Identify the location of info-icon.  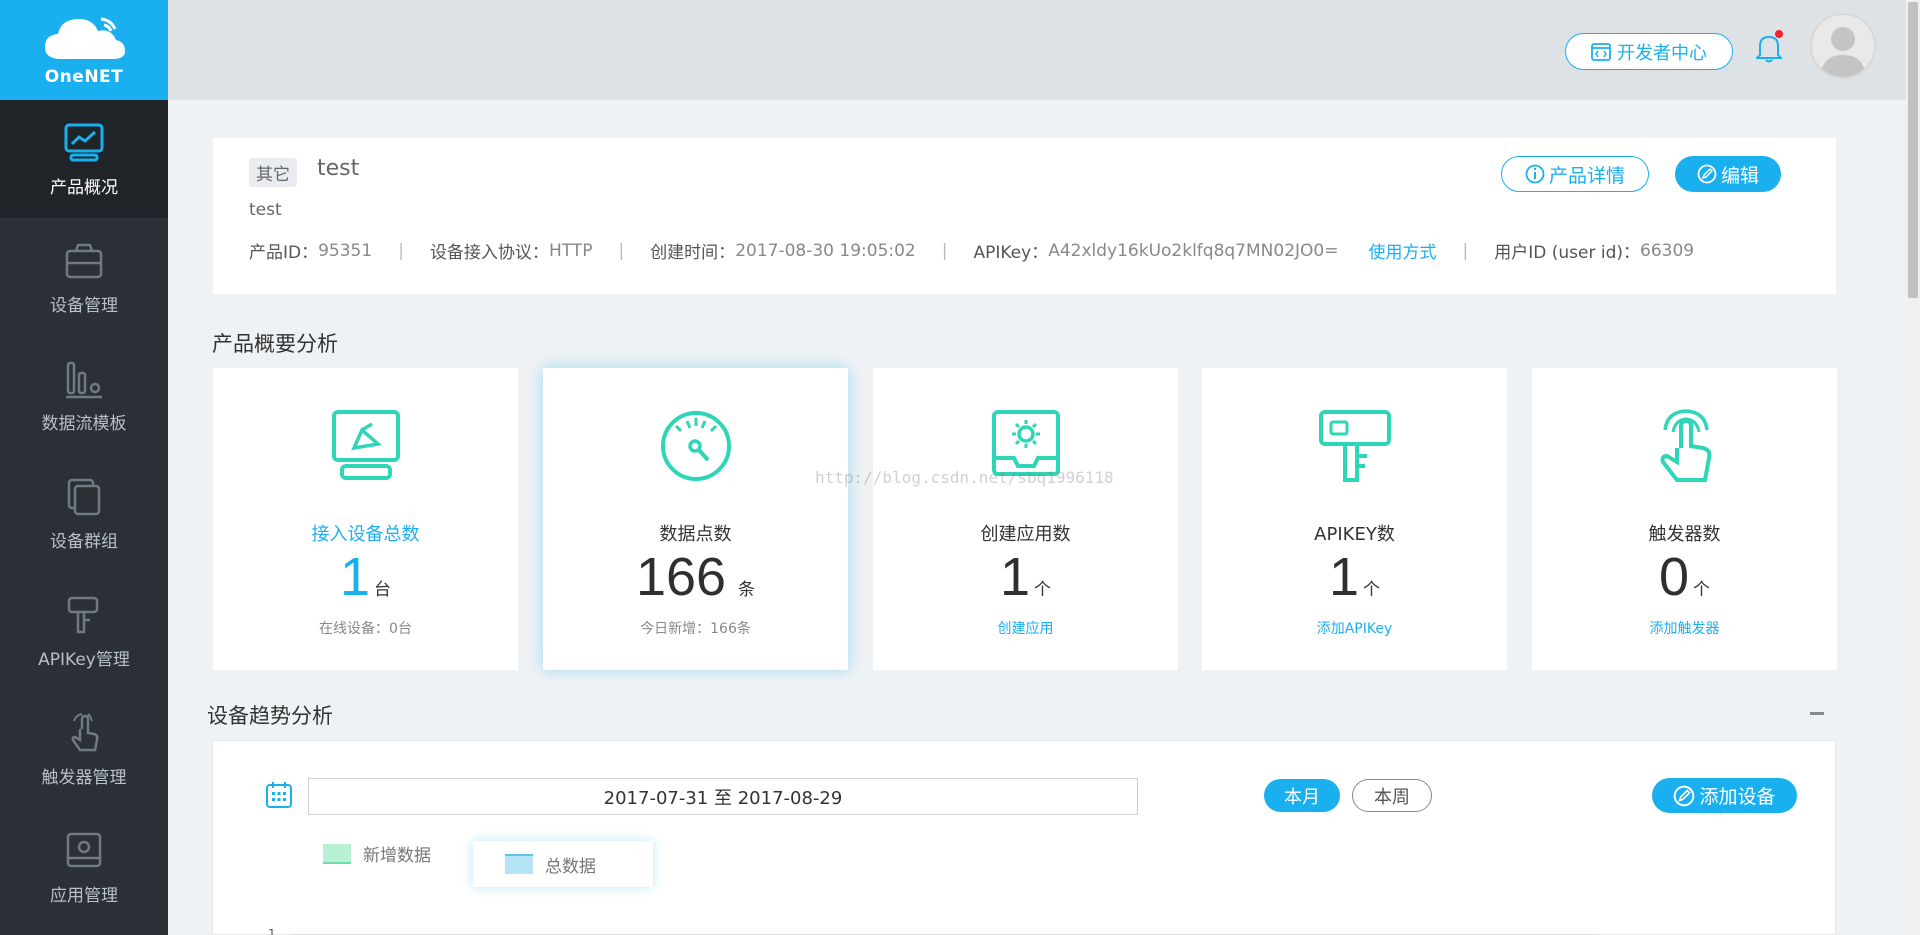
(1535, 174).